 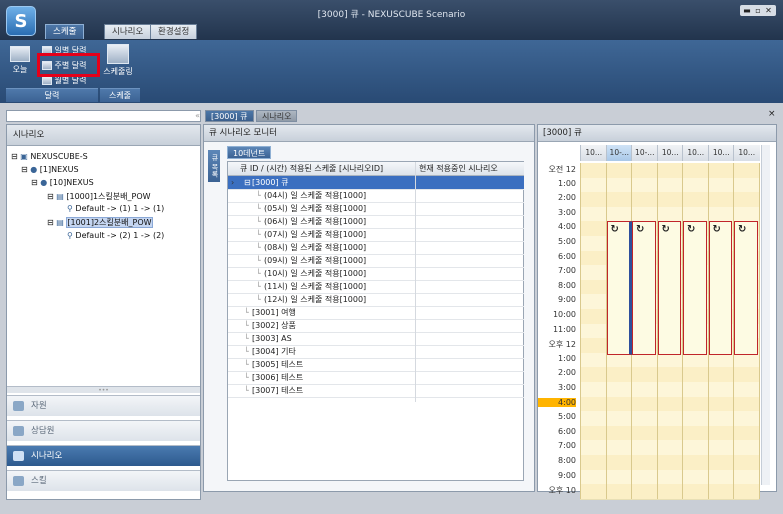 What do you see at coordinates (274, 325) in the screenshot?
I see `row-label: [3002] 상품` at bounding box center [274, 325].